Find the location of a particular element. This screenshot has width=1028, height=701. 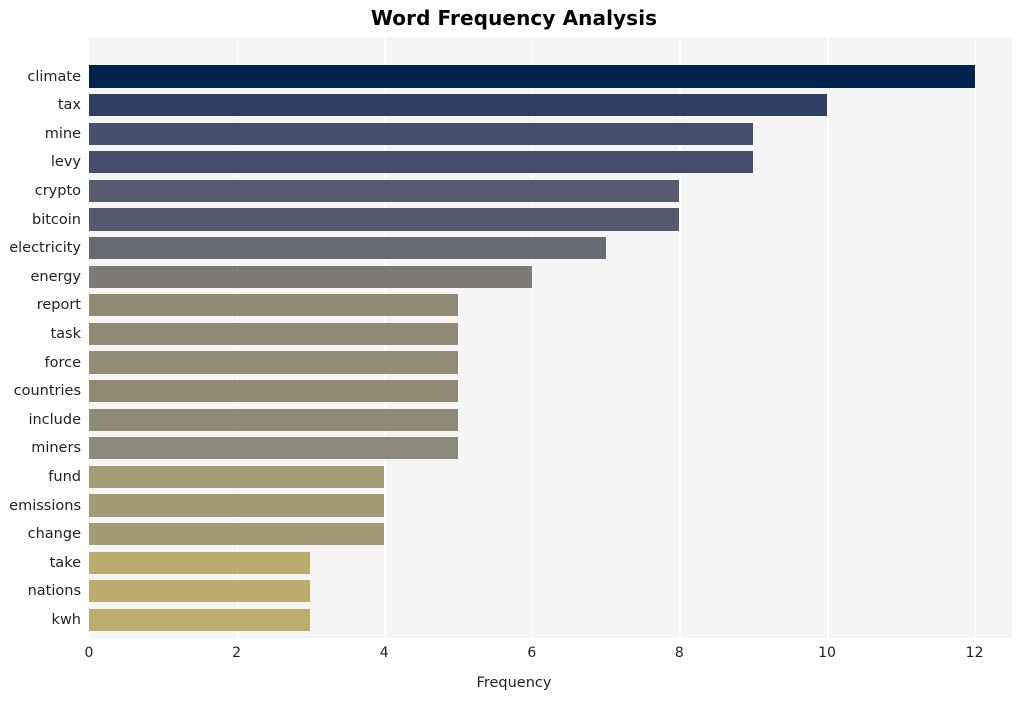

y-axis-tick-label: climate is located at coordinates (54, 76).